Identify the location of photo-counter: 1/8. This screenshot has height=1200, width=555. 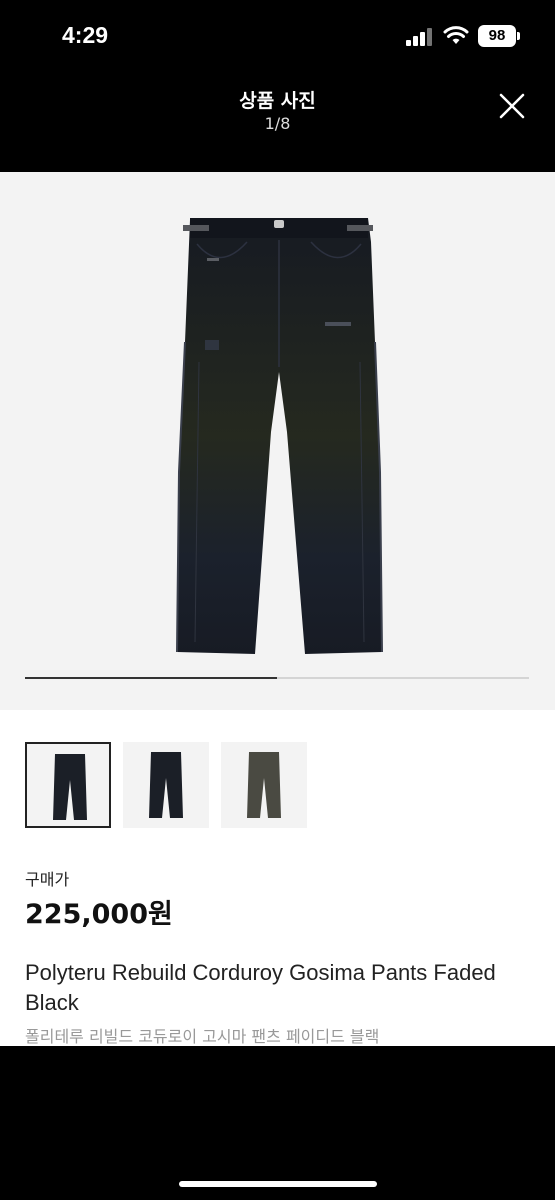
(277, 123).